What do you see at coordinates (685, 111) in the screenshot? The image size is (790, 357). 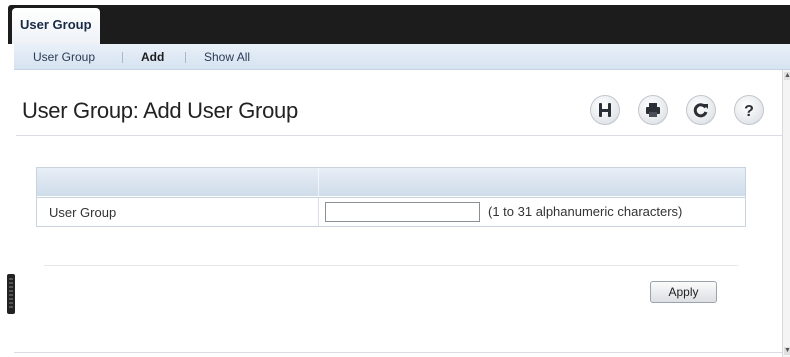 I see `page-toolbar: ?` at bounding box center [685, 111].